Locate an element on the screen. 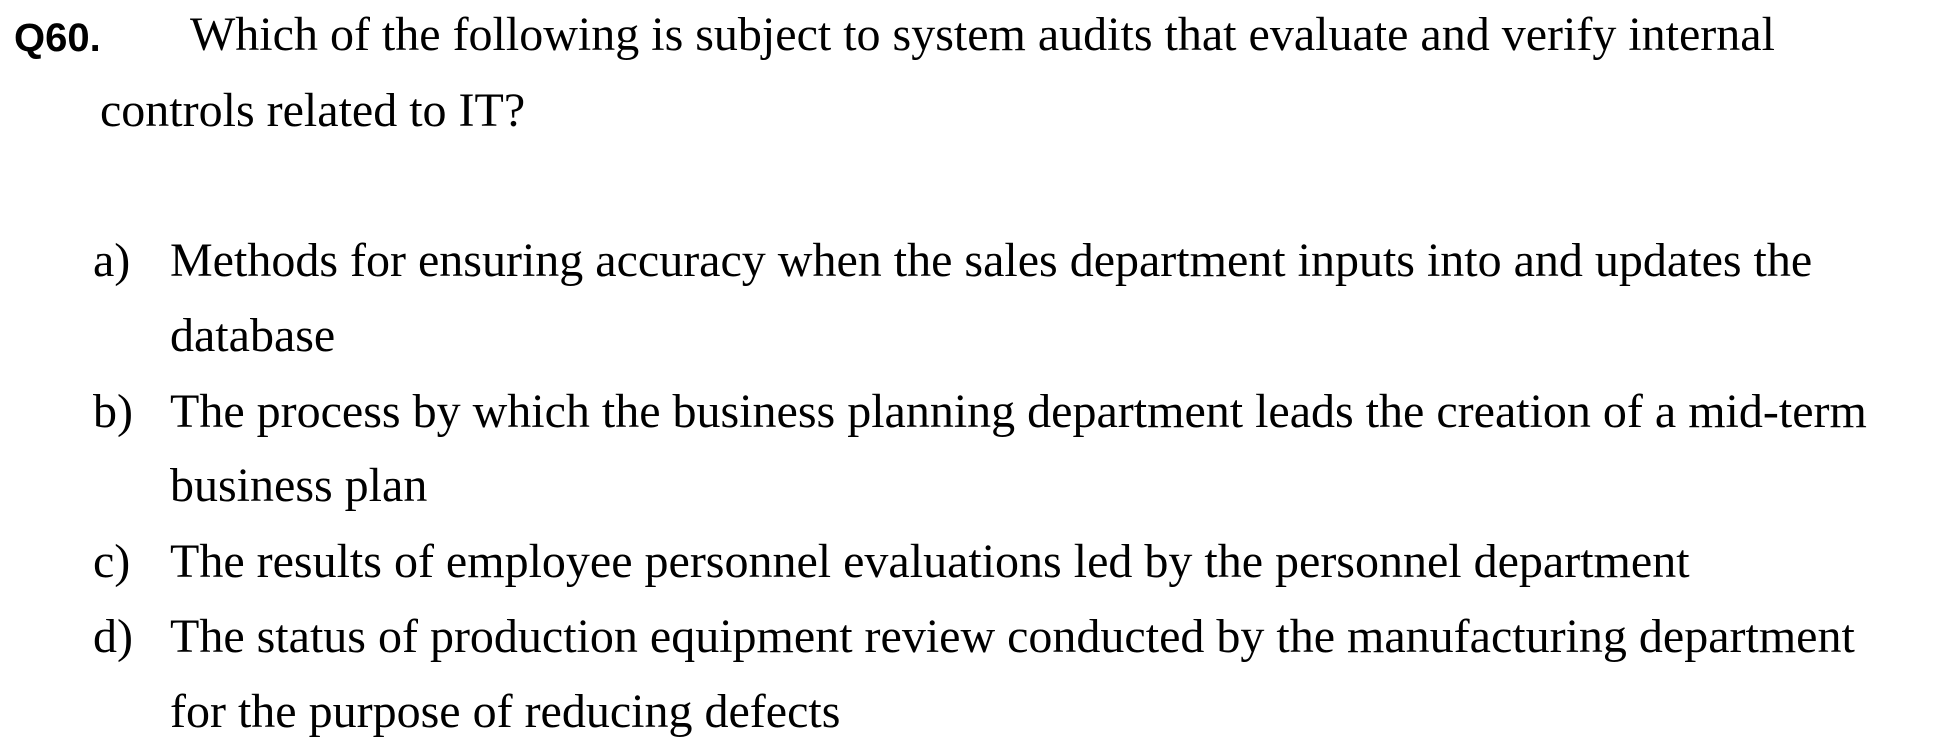 Image resolution: width=1951 pixels, height=754 pixels. option-a-text-line-2: database is located at coordinates (253, 335).